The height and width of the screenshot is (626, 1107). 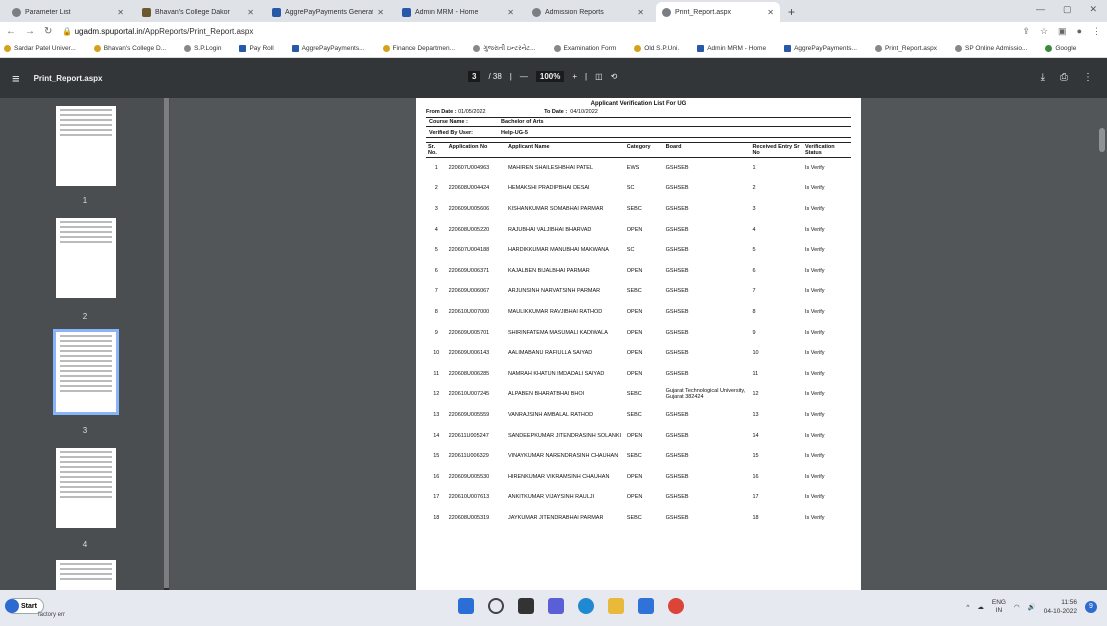 What do you see at coordinates (558, 250) in the screenshot?
I see `table-cell: HARDIKKUMAR MANUBHAI MAKWANA` at bounding box center [558, 250].